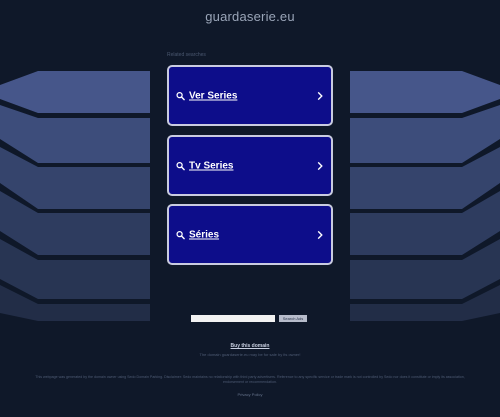 The image size is (500, 417). I want to click on search-row: Search Ads, so click(249, 318).